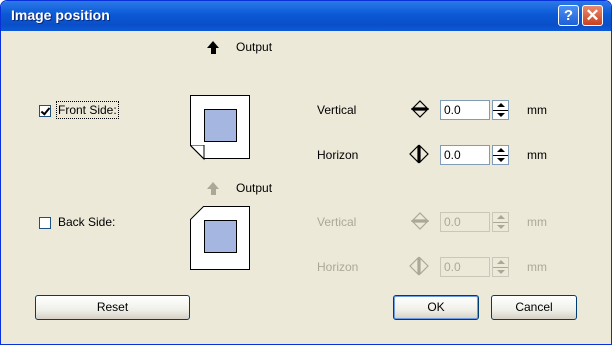  Describe the element at coordinates (87, 110) in the screenshot. I see `front-side-label: Front Side:` at that location.